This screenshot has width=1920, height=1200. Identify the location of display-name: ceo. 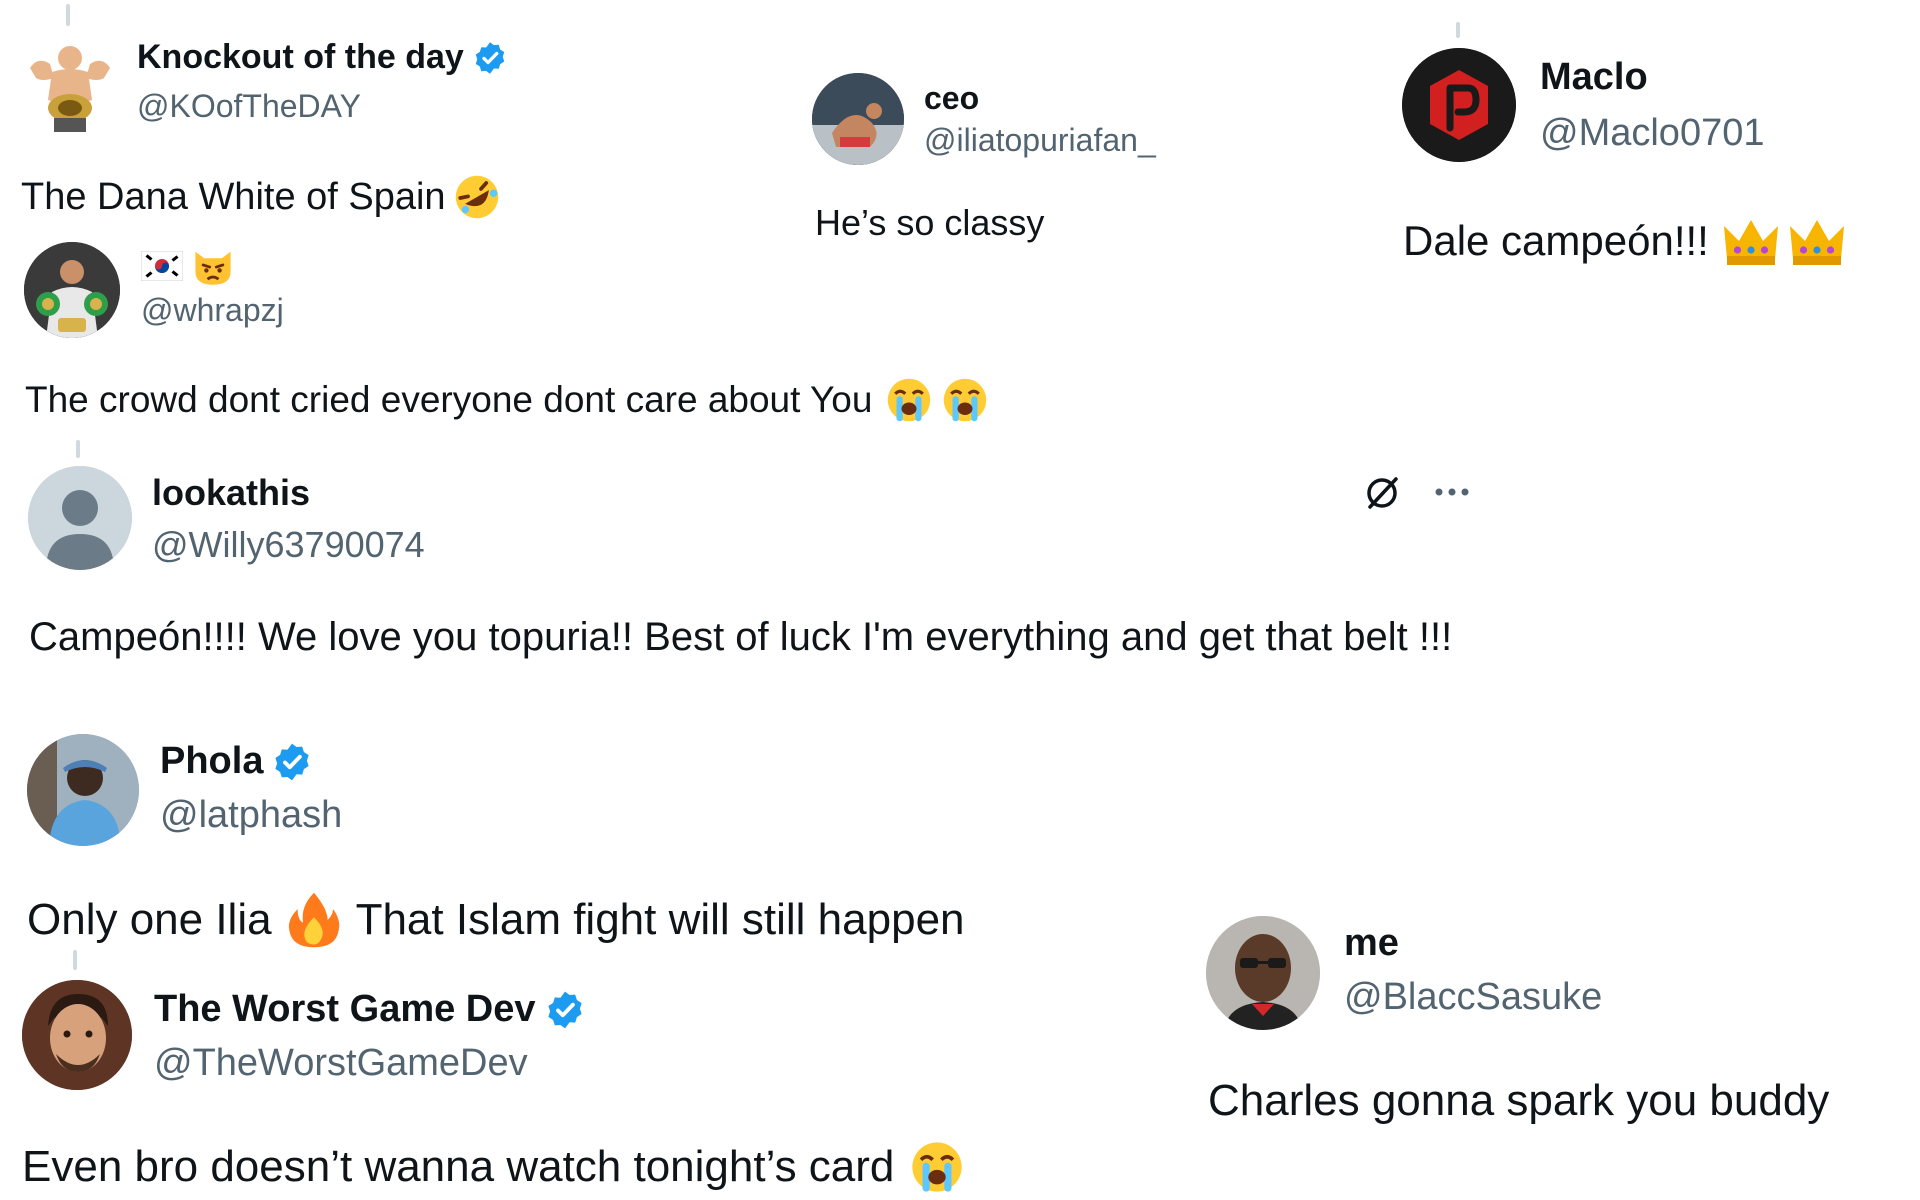
(951, 98).